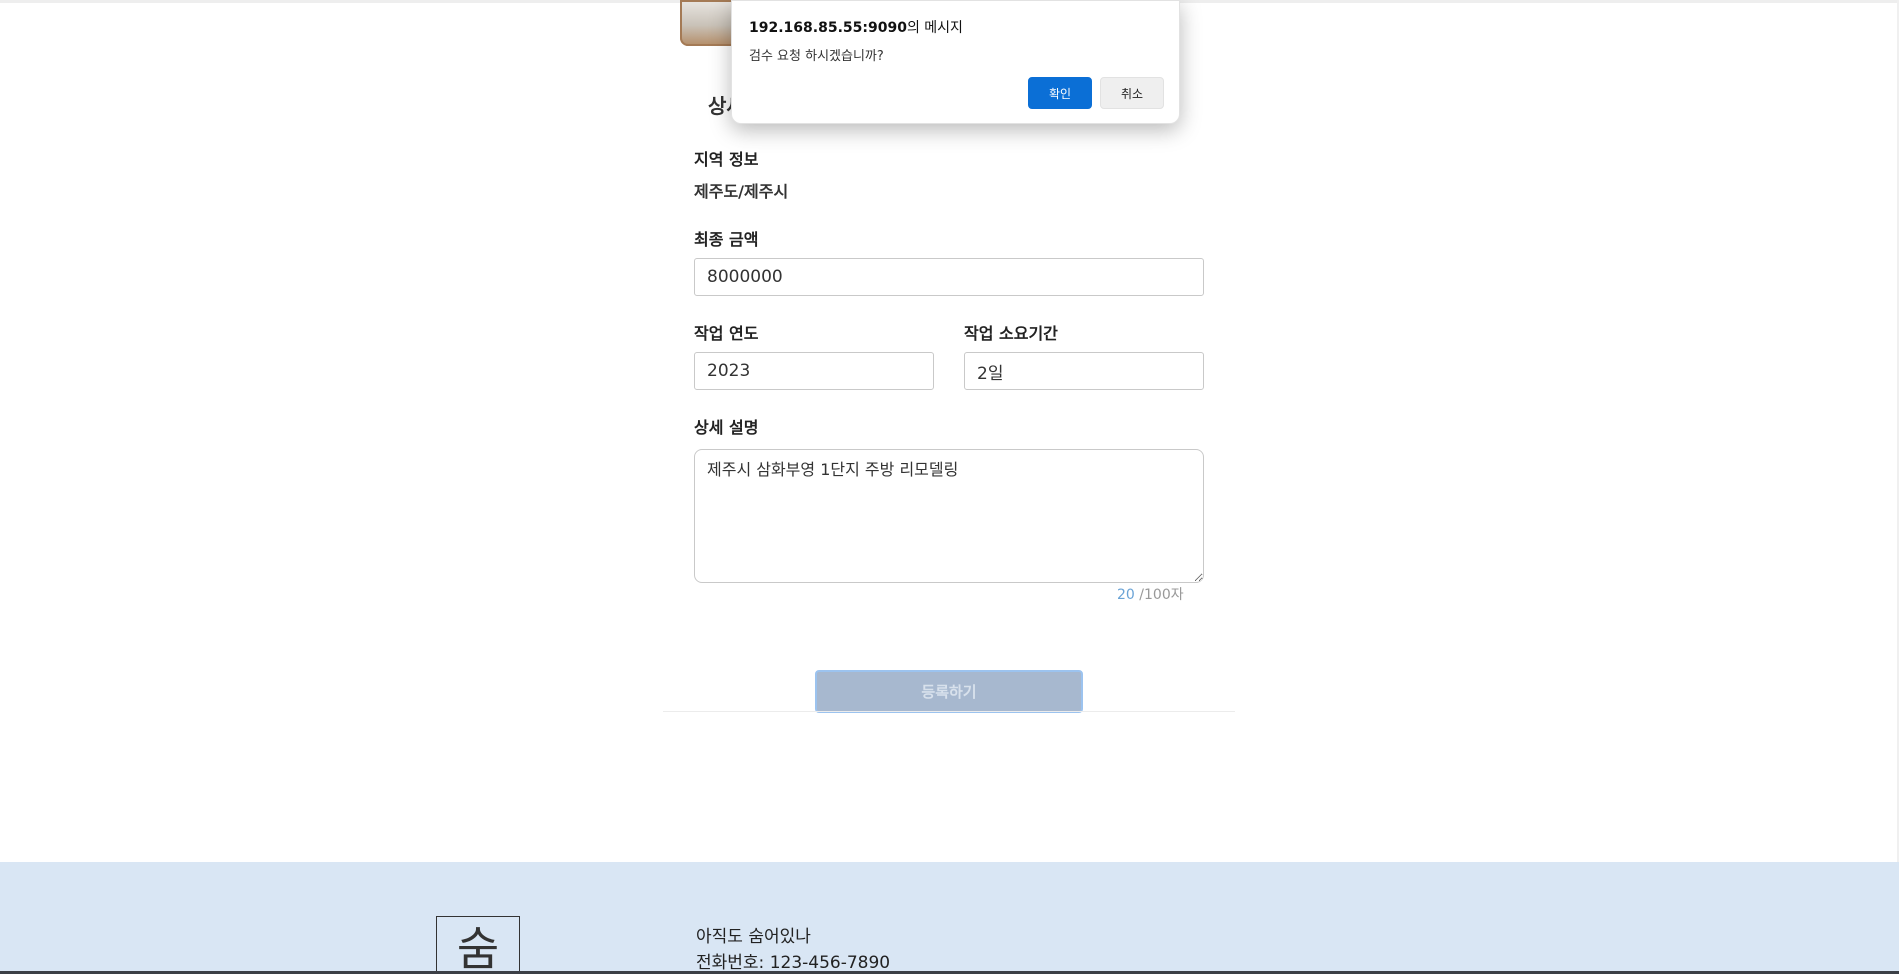 The height and width of the screenshot is (974, 1899). What do you see at coordinates (934, 28) in the screenshot?
I see `dialog-title-suffix: 의 메시지` at bounding box center [934, 28].